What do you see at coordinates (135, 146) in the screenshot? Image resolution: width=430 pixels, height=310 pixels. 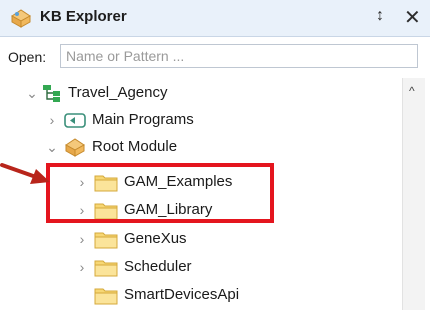 I see `tree-item-label: Root Module` at bounding box center [135, 146].